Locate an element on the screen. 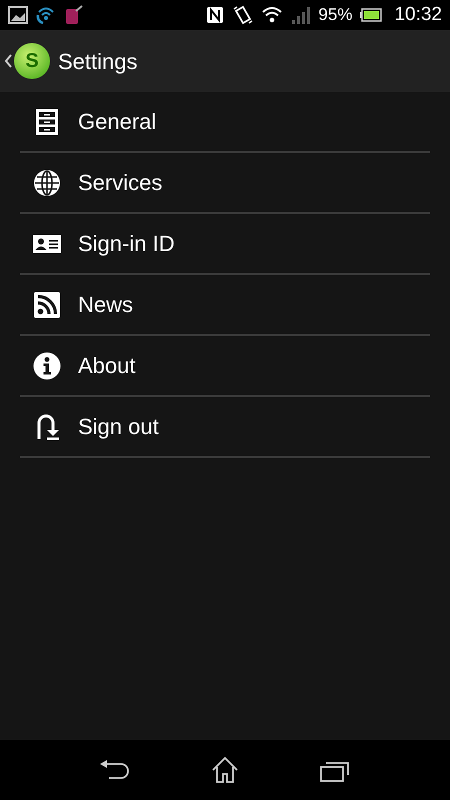 The height and width of the screenshot is (800, 450). vibrate-icon is located at coordinates (243, 15).